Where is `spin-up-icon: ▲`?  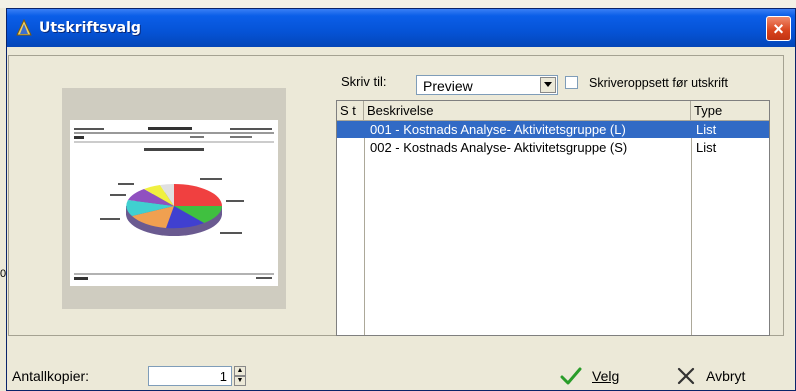 spin-up-icon: ▲ is located at coordinates (240, 371).